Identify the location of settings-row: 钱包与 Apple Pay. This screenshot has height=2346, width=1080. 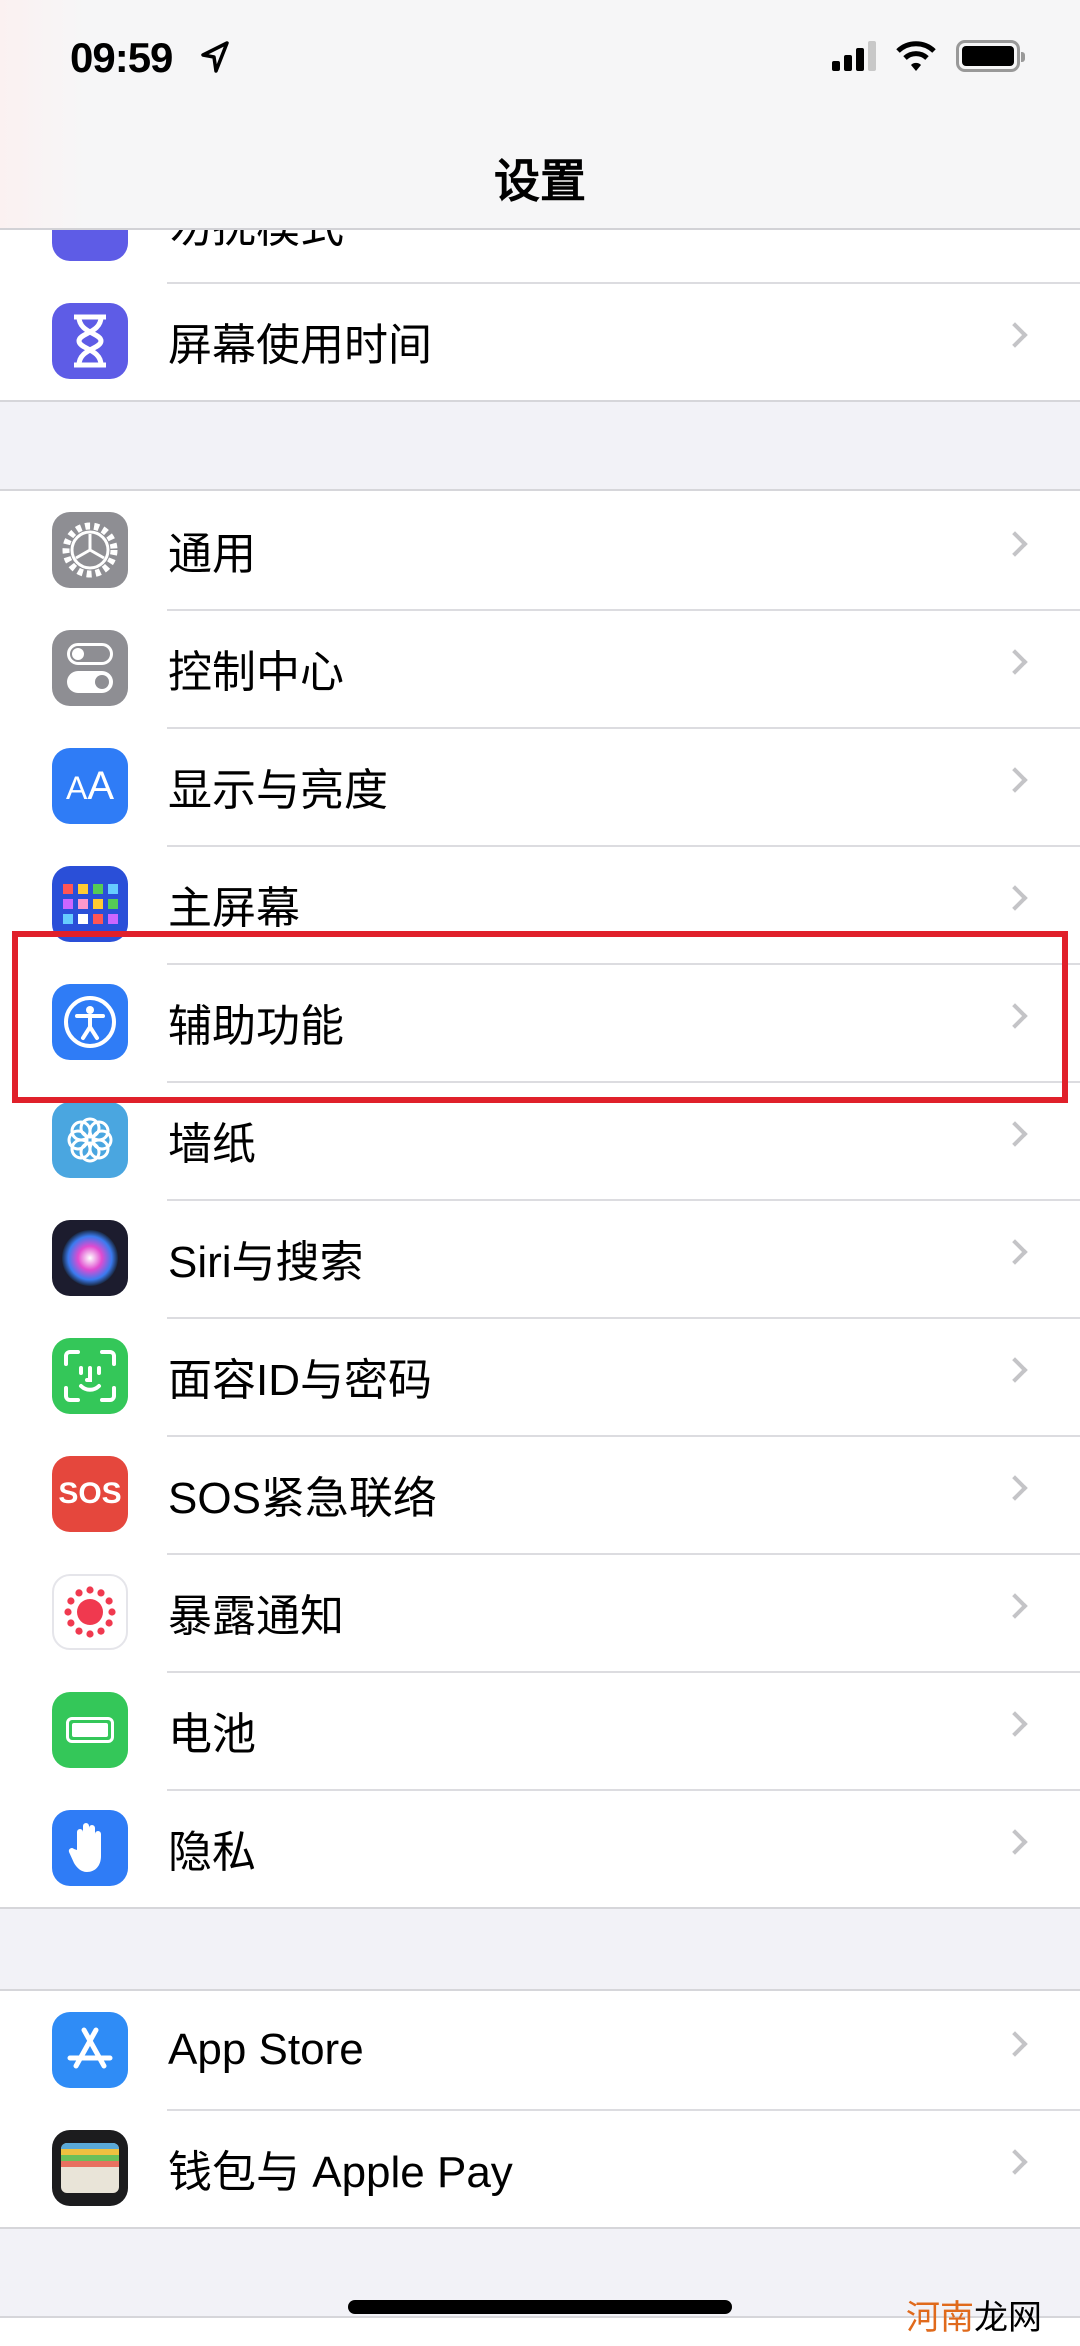
(540, 2168).